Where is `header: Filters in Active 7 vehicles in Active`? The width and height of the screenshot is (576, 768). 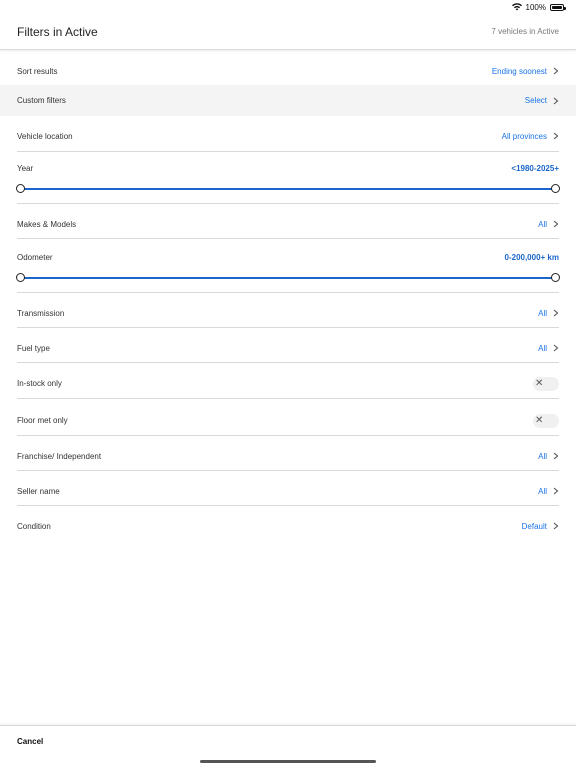
header: Filters in Active 7 vehicles in Active is located at coordinates (288, 32).